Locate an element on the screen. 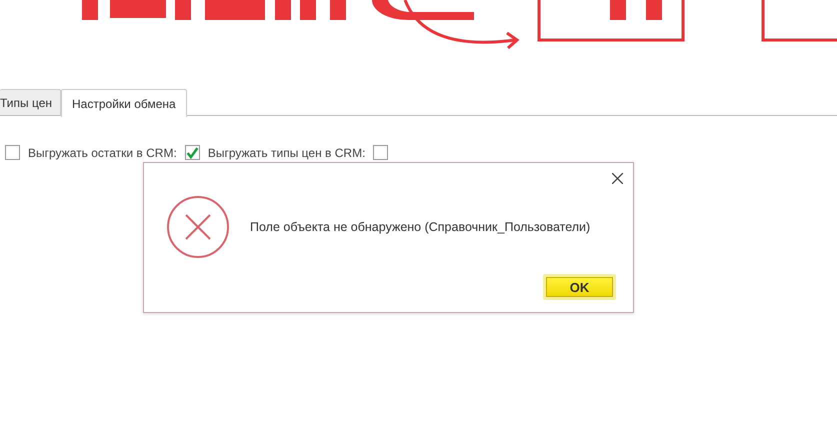  error-icon is located at coordinates (198, 227).